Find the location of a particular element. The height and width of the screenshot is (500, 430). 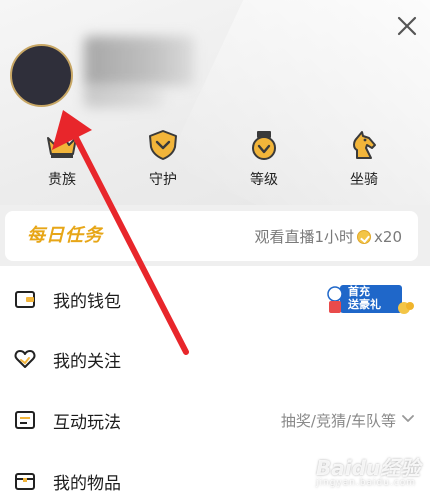

username-blurred is located at coordinates (139, 61).